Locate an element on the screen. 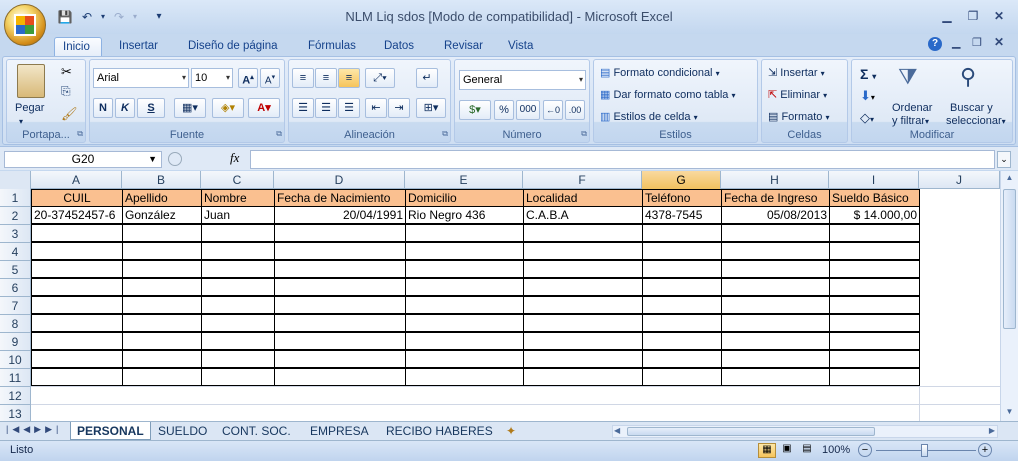 The image size is (1018, 461). wrap-text-button: ↵ is located at coordinates (427, 78).